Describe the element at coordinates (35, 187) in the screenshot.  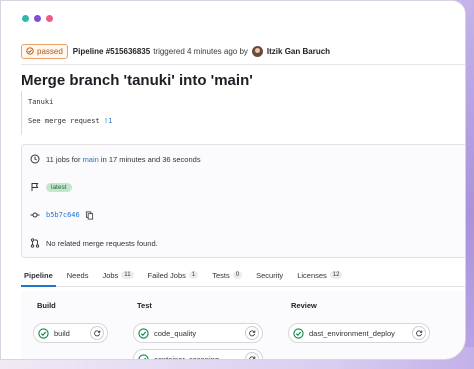
I see `flag-icon` at that location.